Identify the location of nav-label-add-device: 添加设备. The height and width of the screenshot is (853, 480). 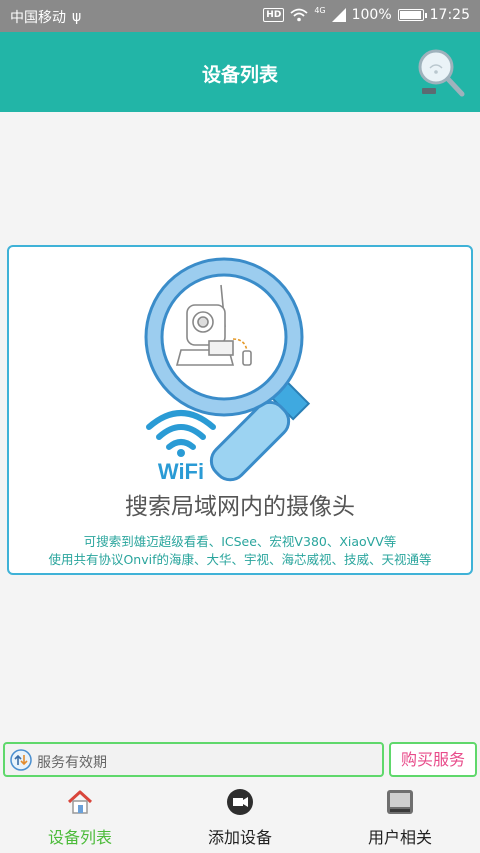
(239, 837).